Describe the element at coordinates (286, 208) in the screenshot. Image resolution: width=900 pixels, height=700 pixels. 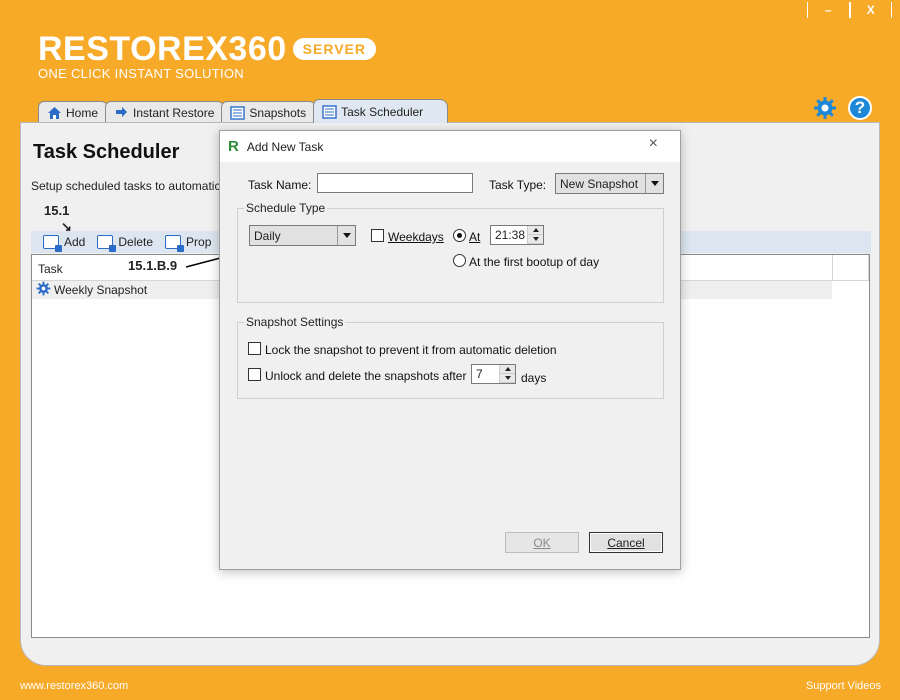
I see `schedule-type-title: Schedule Type` at that location.